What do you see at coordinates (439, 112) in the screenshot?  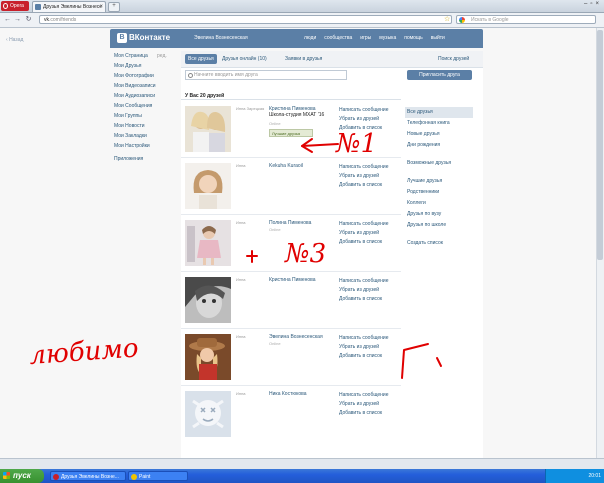 I see `filter-all-friends: Все друзья` at bounding box center [439, 112].